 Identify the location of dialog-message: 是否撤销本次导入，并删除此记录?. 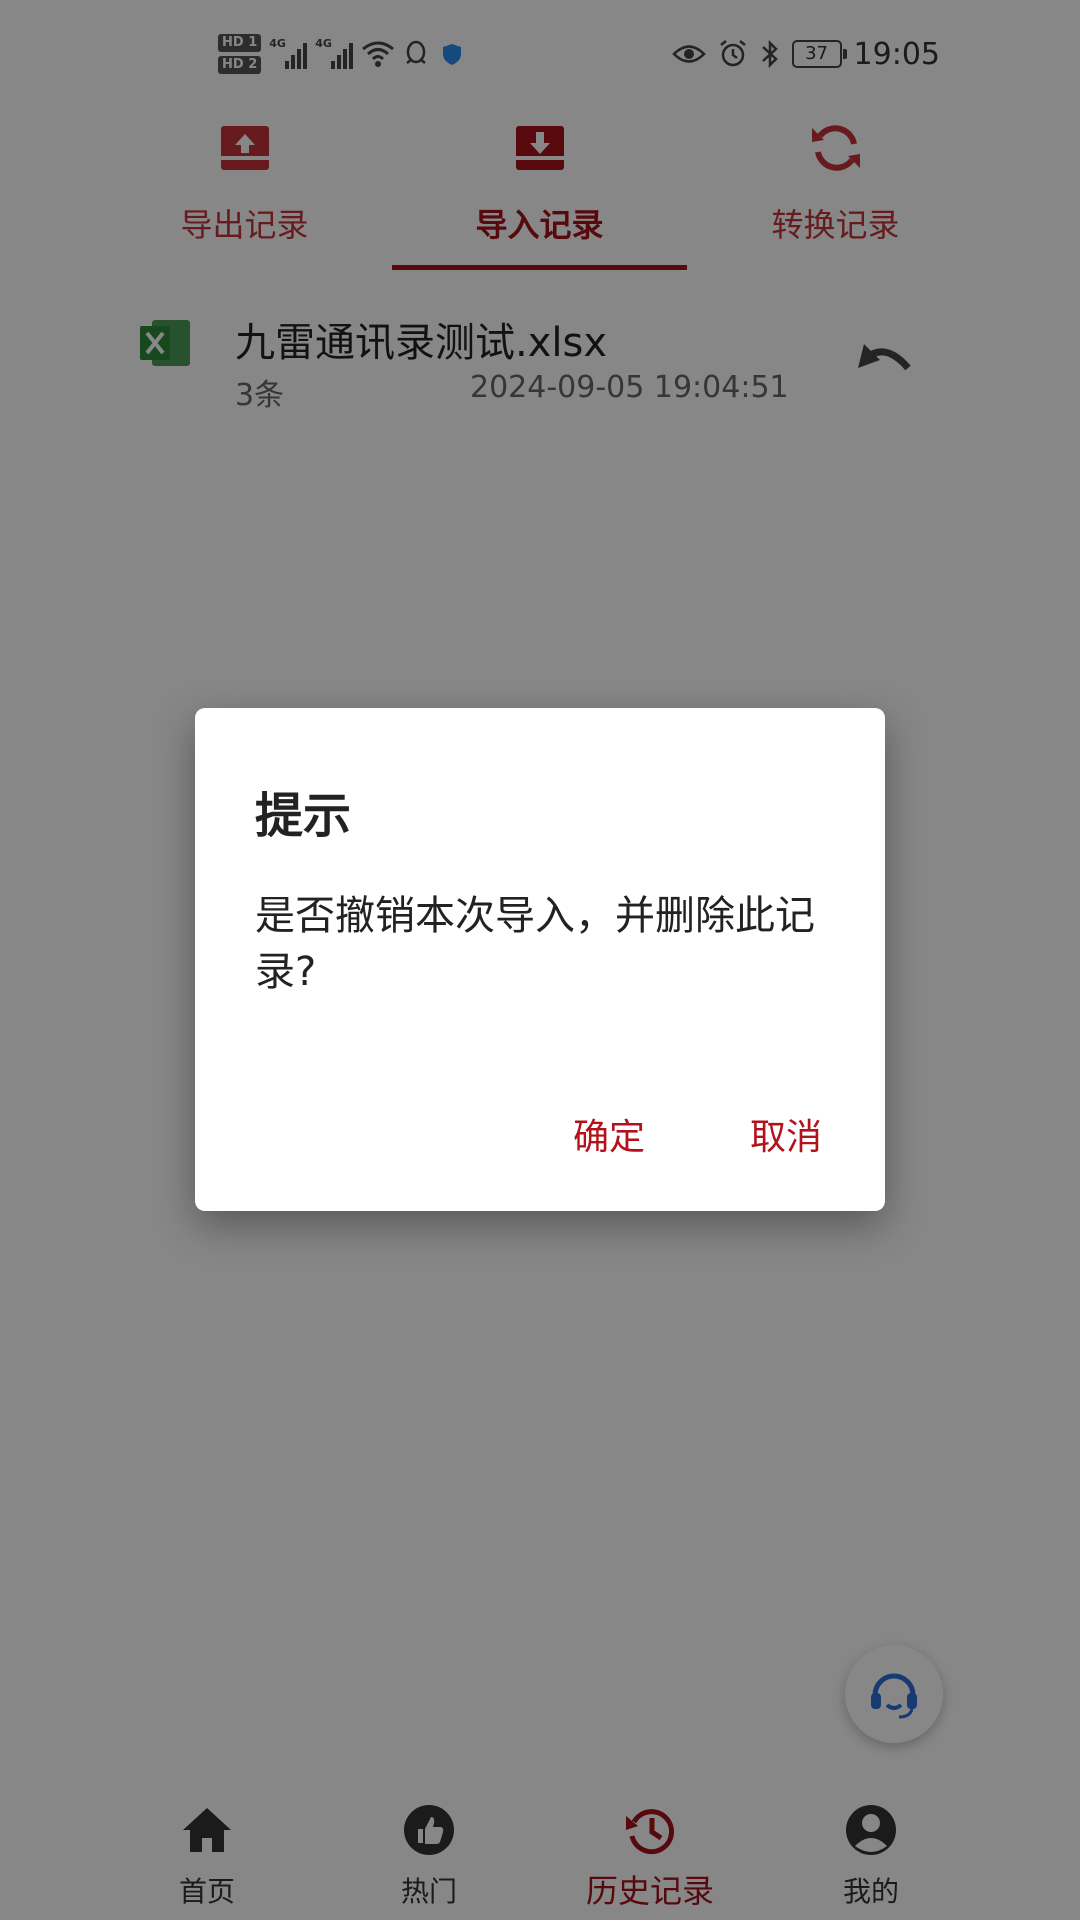
(535, 944).